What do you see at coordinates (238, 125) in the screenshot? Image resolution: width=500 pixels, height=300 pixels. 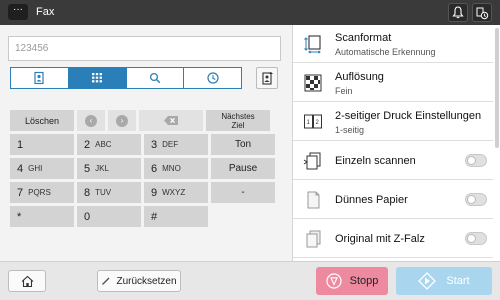 I see `next-destination-line2: Ziel` at bounding box center [238, 125].